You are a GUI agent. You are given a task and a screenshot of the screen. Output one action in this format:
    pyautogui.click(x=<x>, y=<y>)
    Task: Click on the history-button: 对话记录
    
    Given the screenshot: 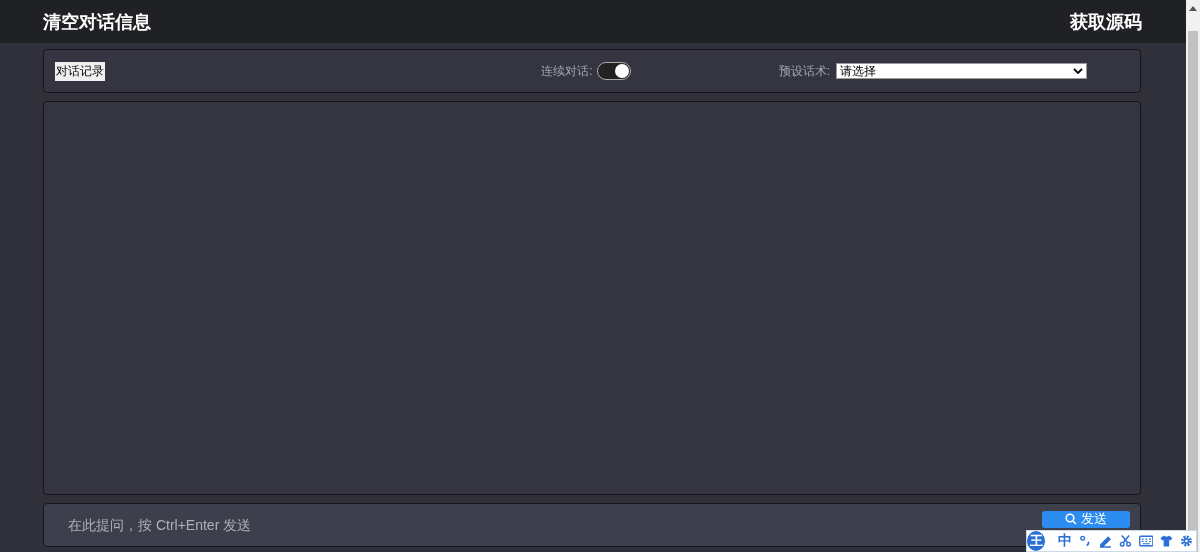 What is the action you would take?
    pyautogui.click(x=80, y=71)
    